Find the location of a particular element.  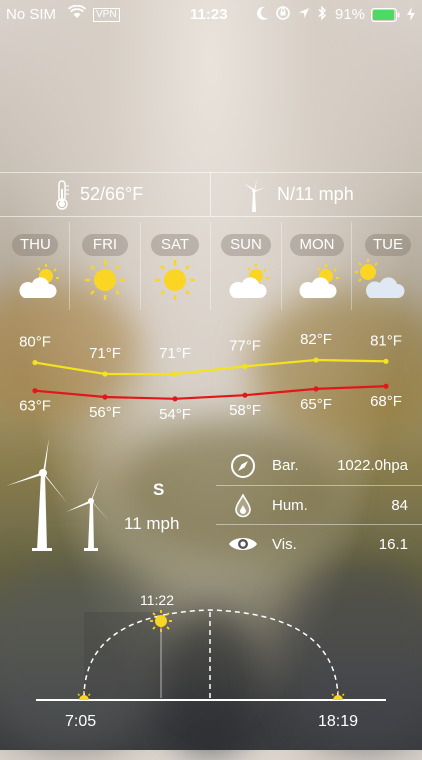

humidity-drop-icon is located at coordinates (243, 508).